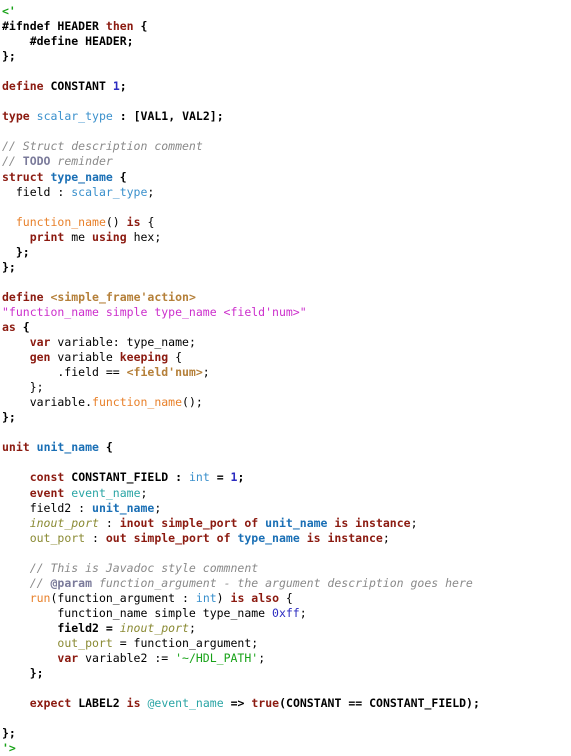 This screenshot has height=756, width=571. Describe the element at coordinates (119, 26) in the screenshot. I see `code-token: then` at that location.